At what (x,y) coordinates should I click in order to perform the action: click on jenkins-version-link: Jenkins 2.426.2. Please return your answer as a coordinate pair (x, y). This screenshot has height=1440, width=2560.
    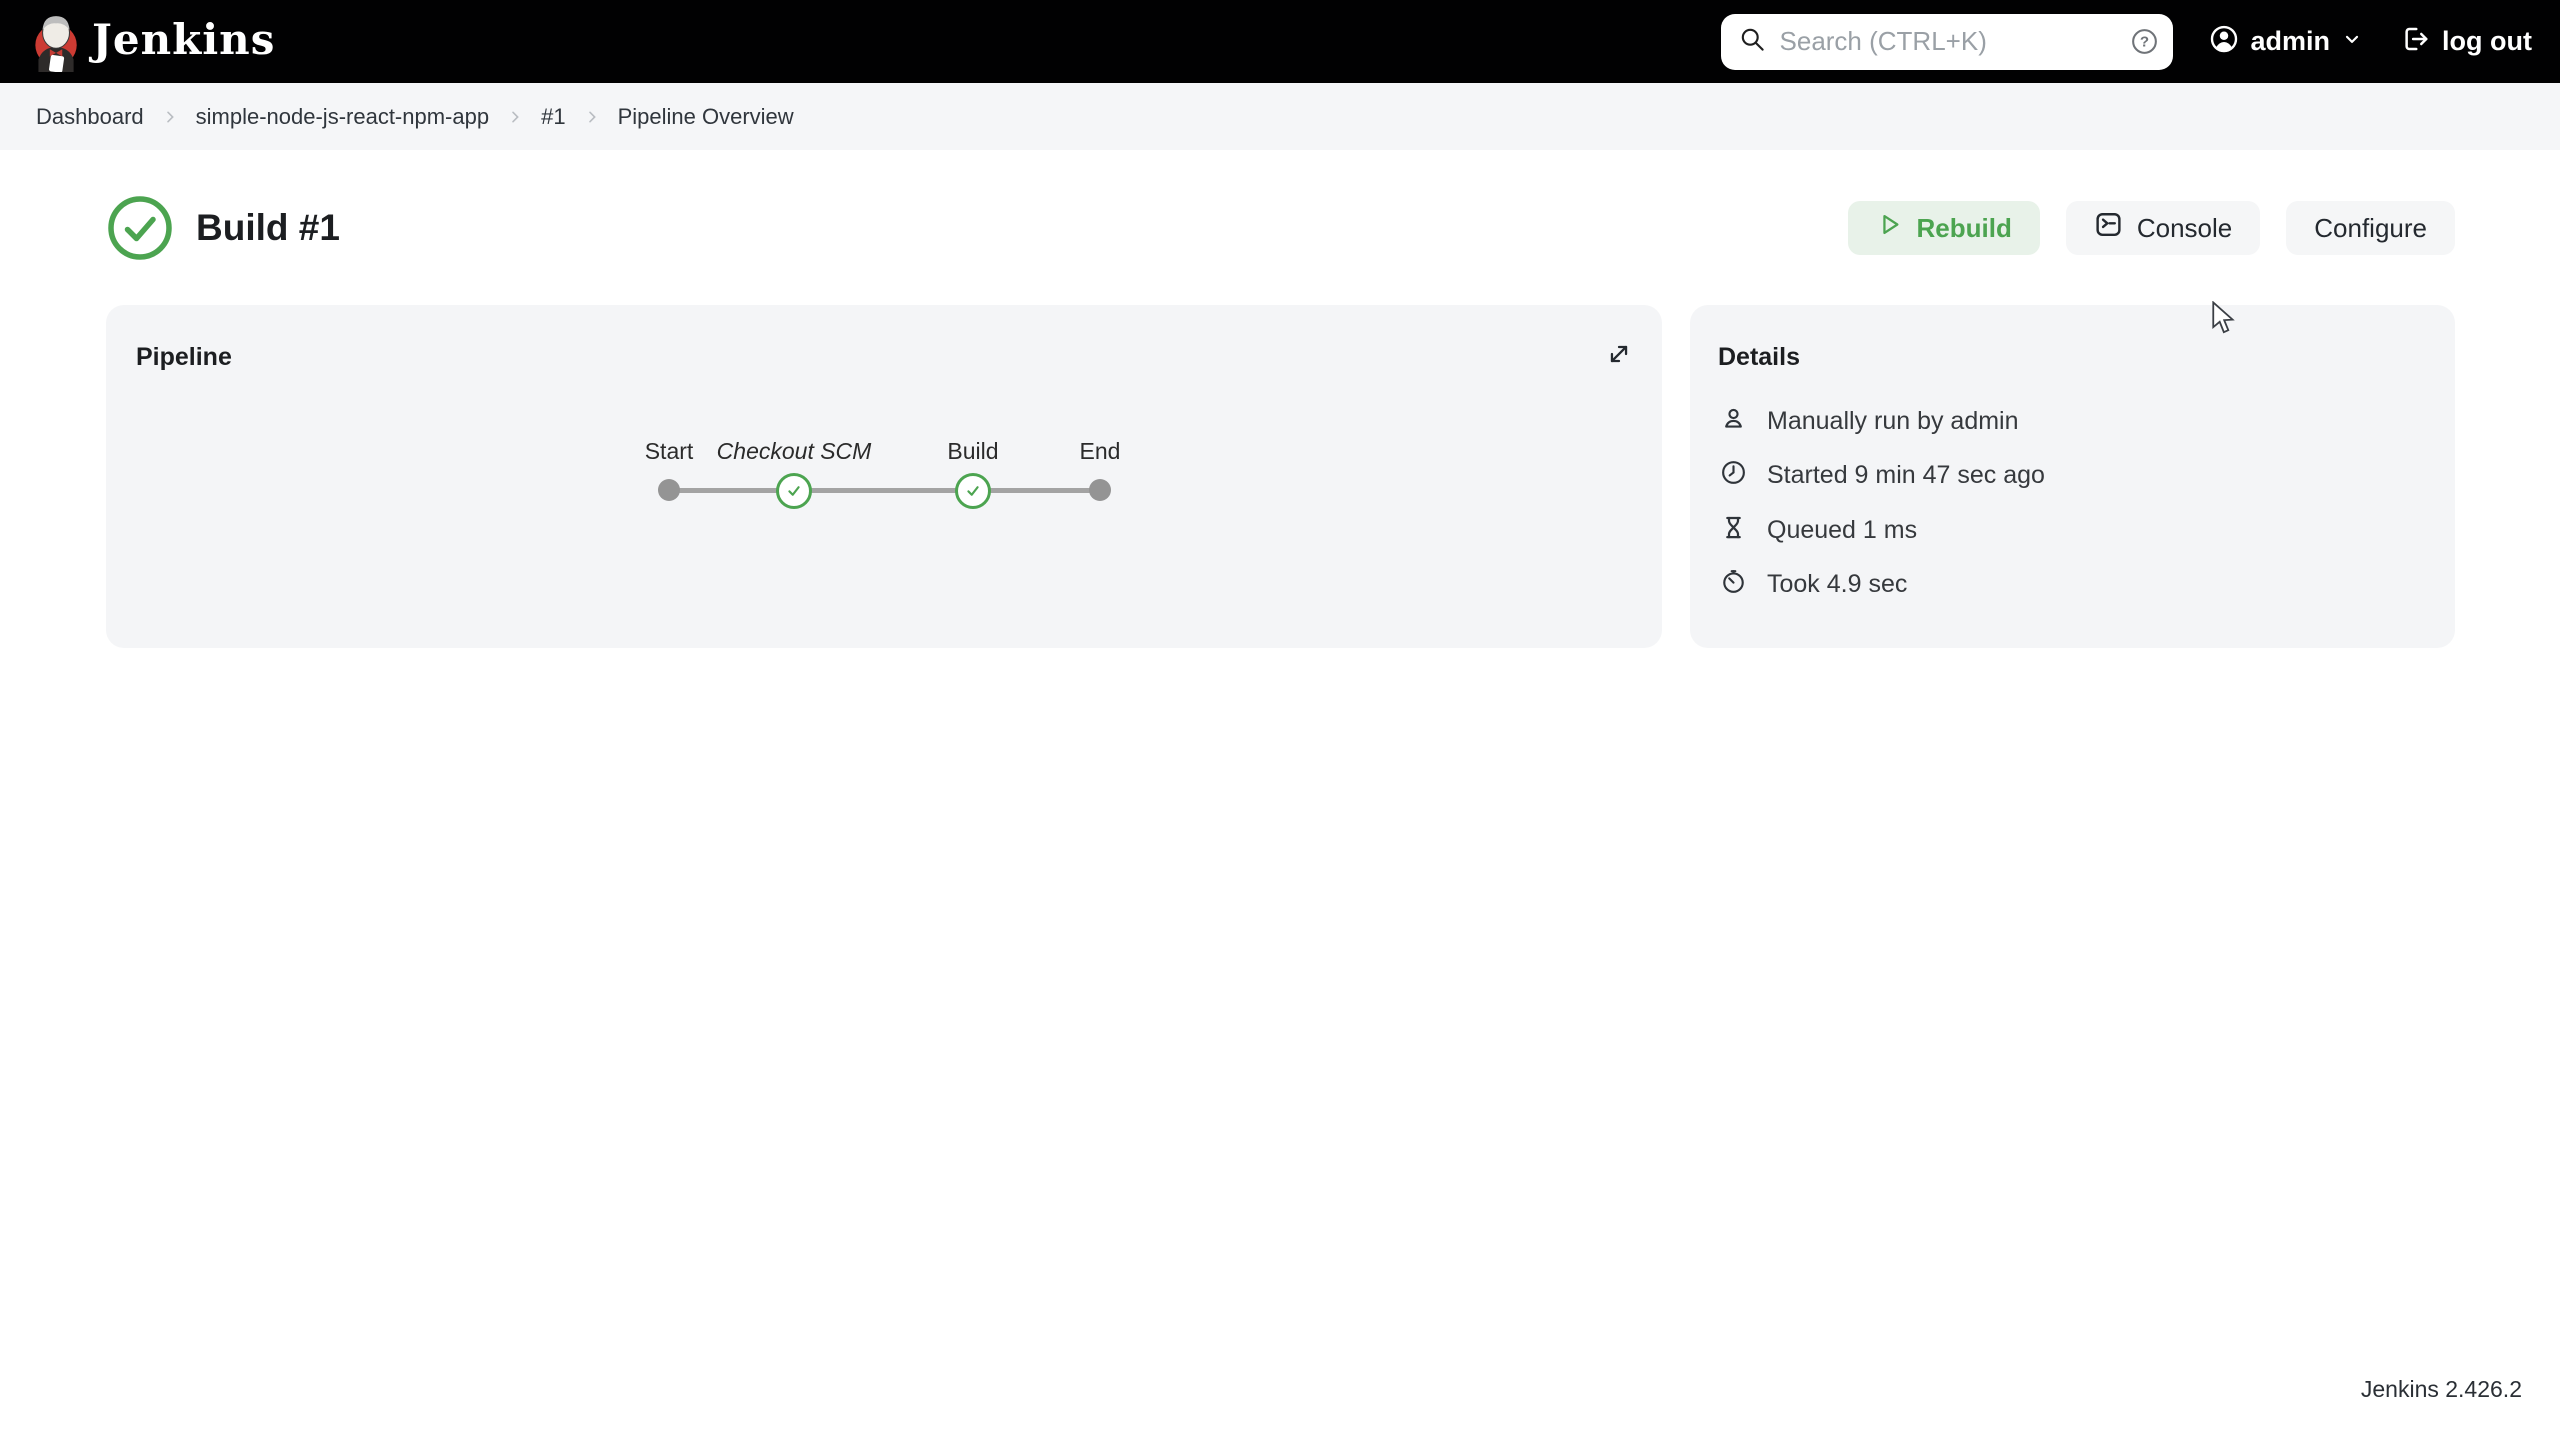
    Looking at the image, I should click on (2441, 1389).